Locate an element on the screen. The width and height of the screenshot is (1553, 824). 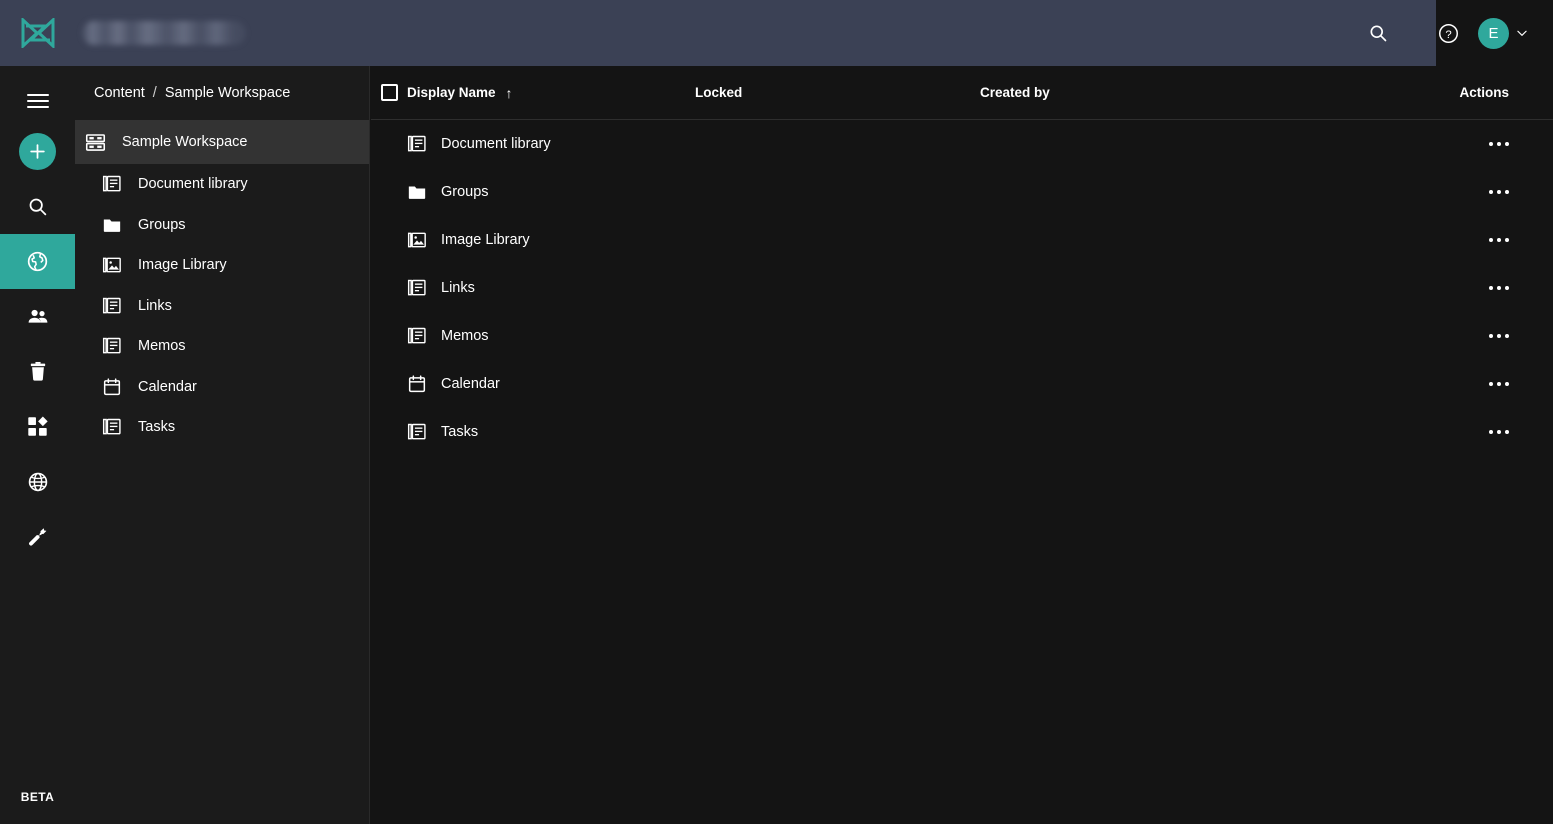
breadcrumb-current: Sample Workspace is located at coordinates (227, 93).